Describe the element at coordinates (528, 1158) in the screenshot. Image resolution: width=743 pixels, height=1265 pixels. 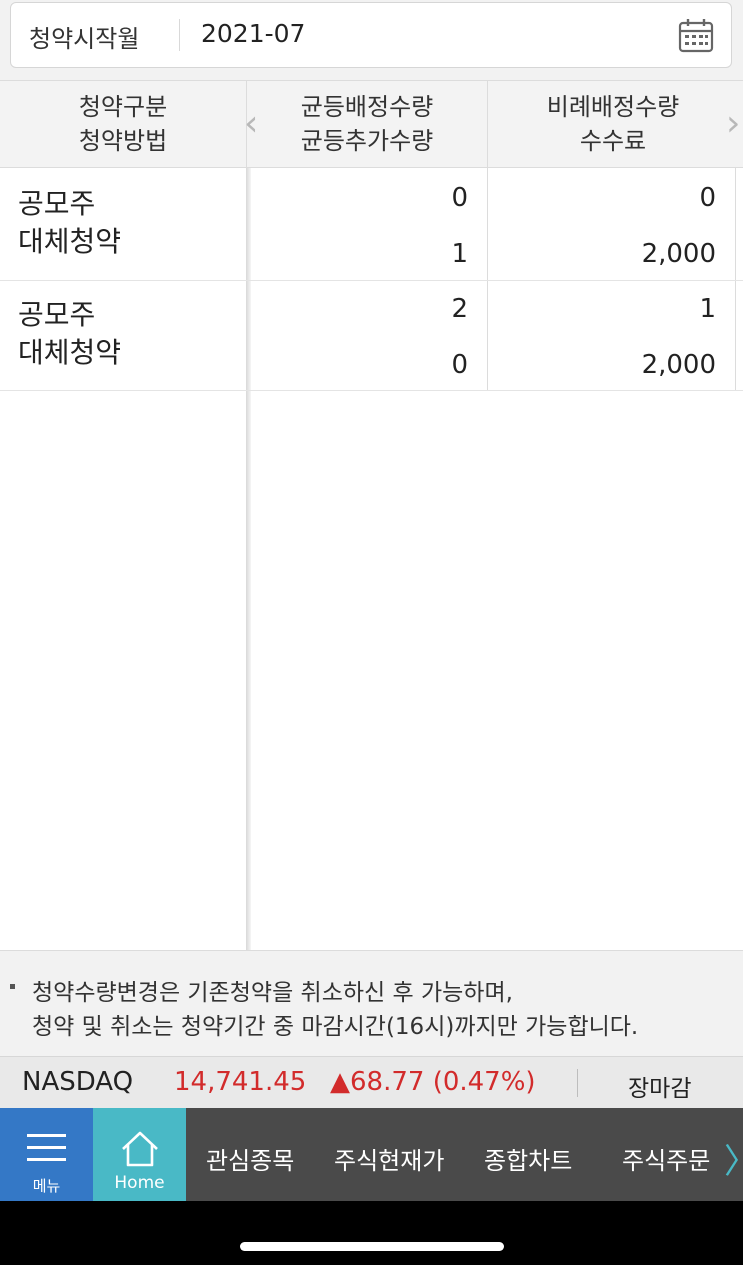
I see `nav-chart: 종합차트` at that location.